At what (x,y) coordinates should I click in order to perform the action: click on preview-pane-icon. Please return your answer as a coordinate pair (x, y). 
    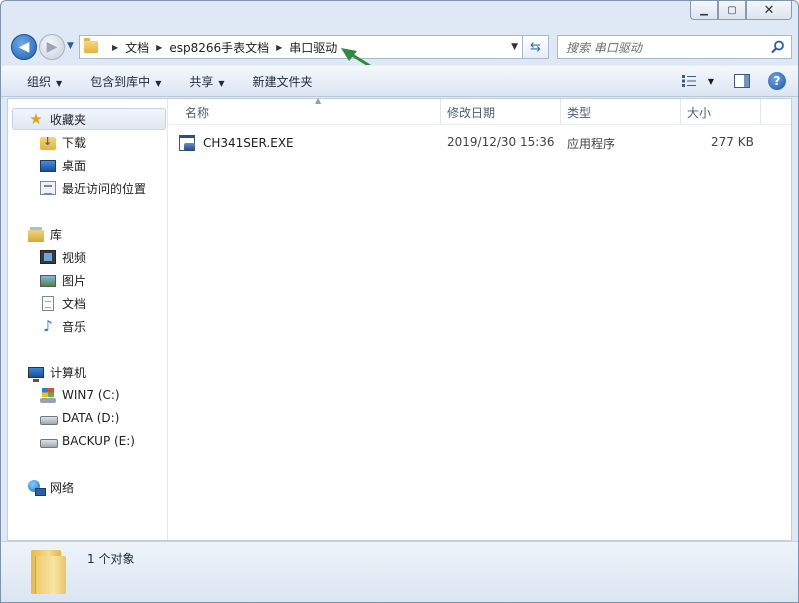
    Looking at the image, I should click on (742, 81).